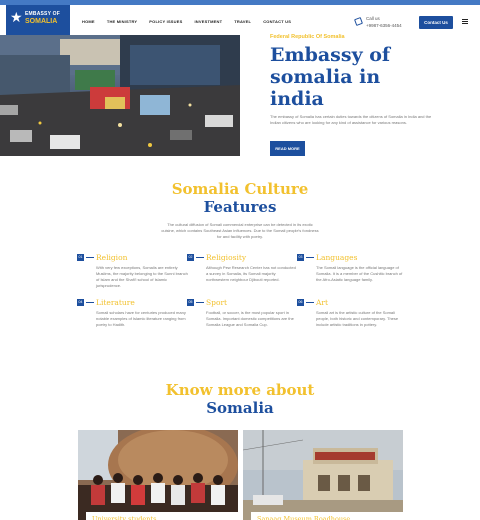  What do you see at coordinates (384, 25) in the screenshot?
I see `call-number: +9987-6356-4454` at bounding box center [384, 25].